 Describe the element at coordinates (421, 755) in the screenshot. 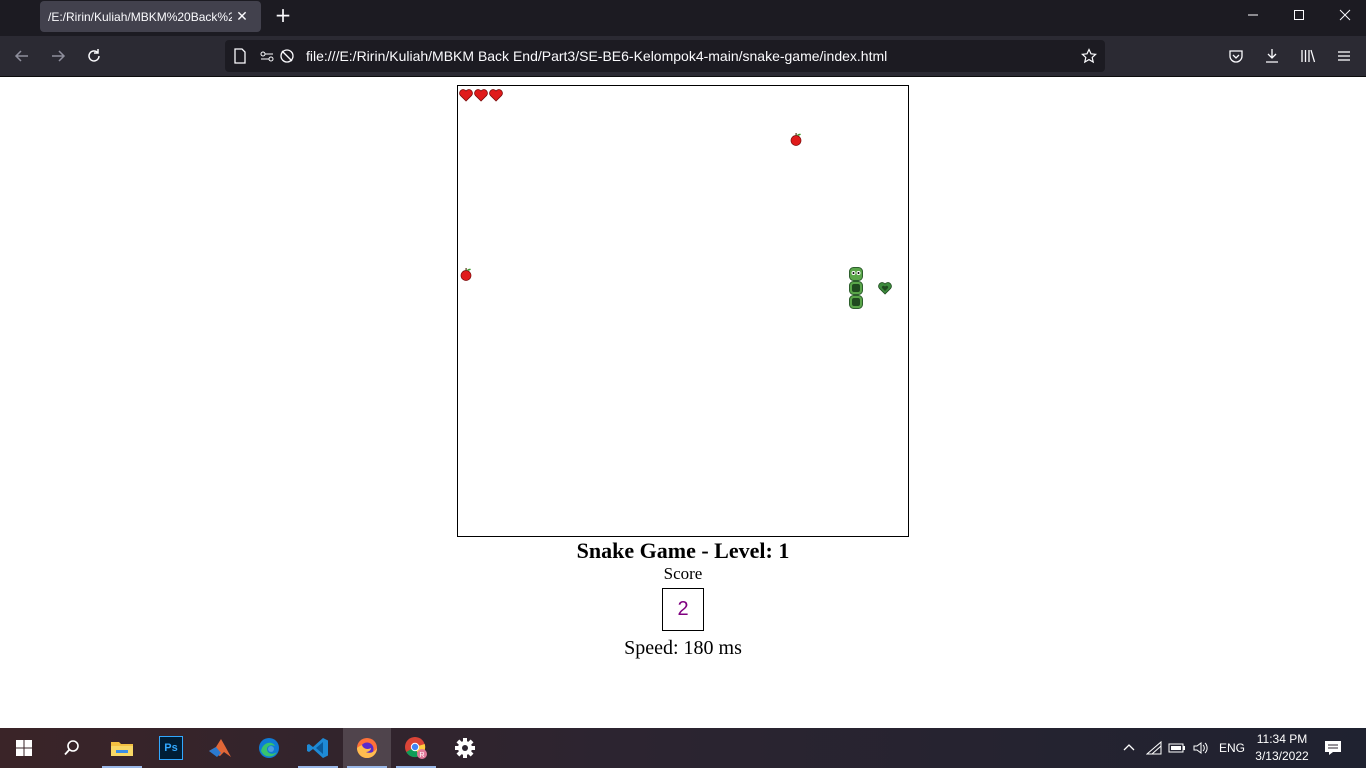

I see `svg-text: R` at that location.